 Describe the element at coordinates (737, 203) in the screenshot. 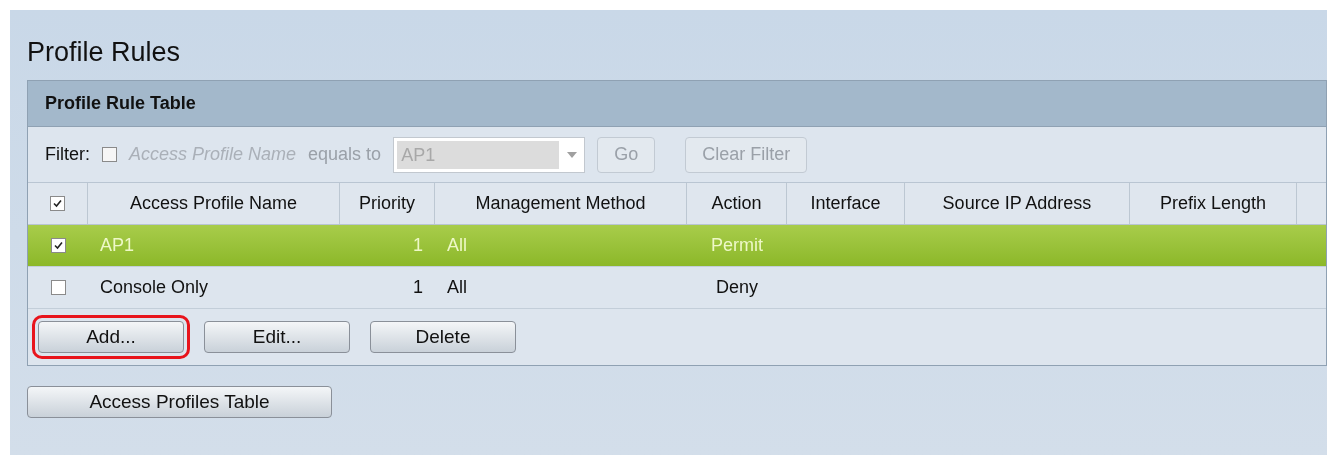

I see `column-header: Action` at that location.